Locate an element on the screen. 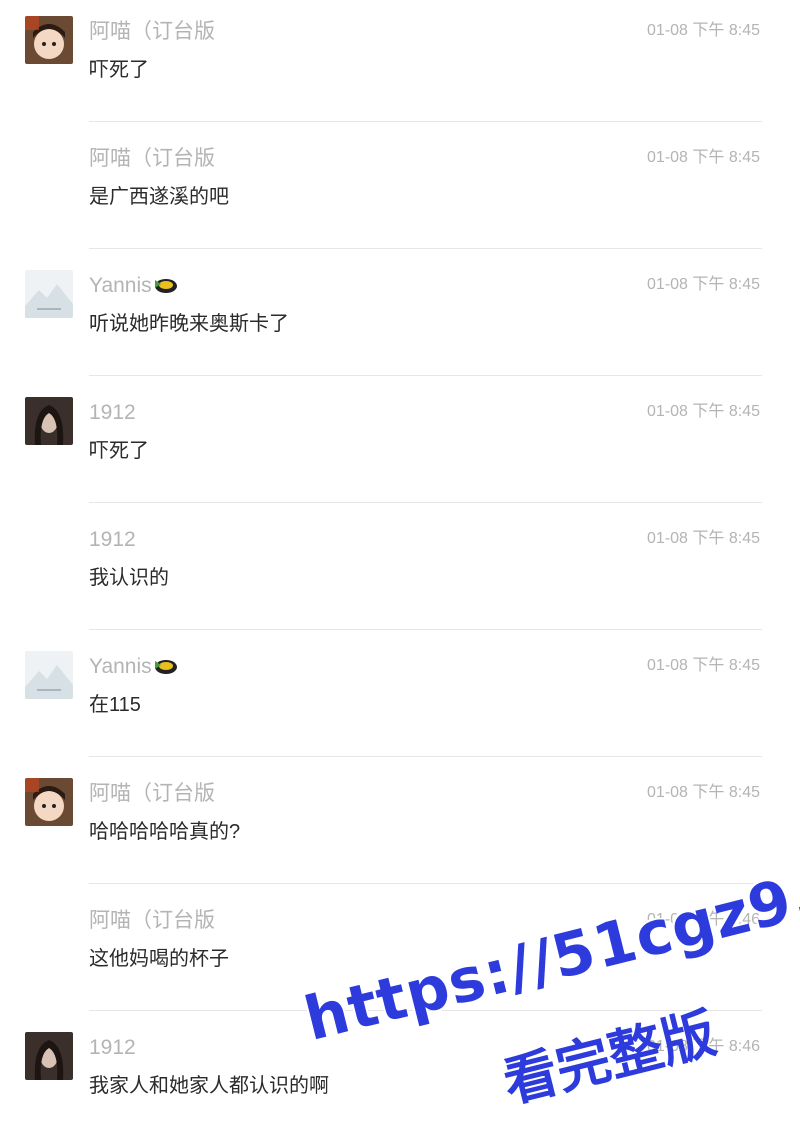 Image resolution: width=800 pixels, height=1143 pixels. message-text: 我认识的 is located at coordinates (129, 578).